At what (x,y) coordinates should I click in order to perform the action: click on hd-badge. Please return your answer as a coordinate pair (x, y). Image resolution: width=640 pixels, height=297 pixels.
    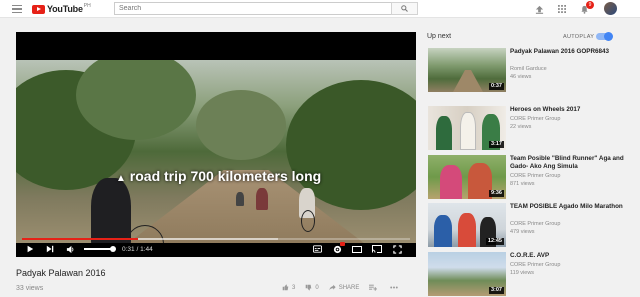
    Looking at the image, I should click on (342, 244).